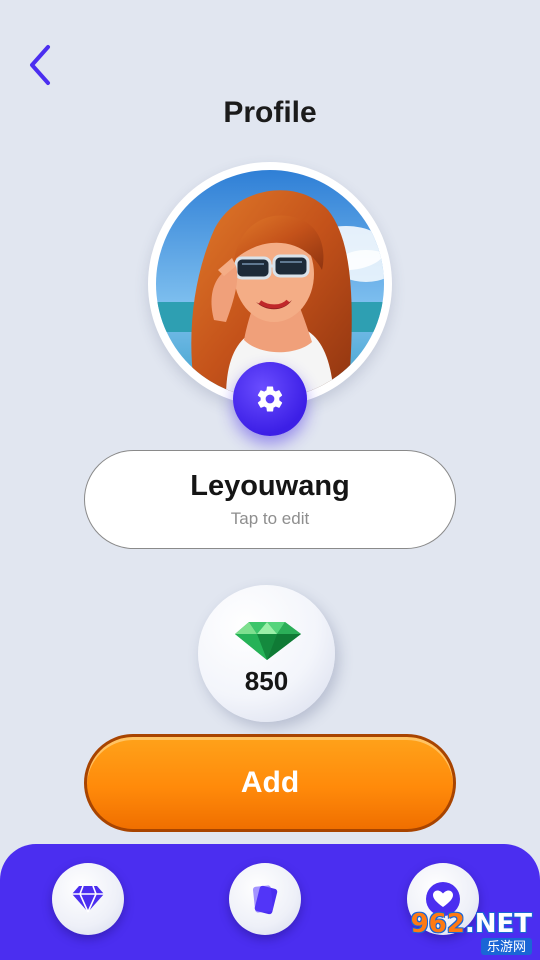 The width and height of the screenshot is (540, 960). What do you see at coordinates (270, 112) in the screenshot?
I see `page-title: Profile` at bounding box center [270, 112].